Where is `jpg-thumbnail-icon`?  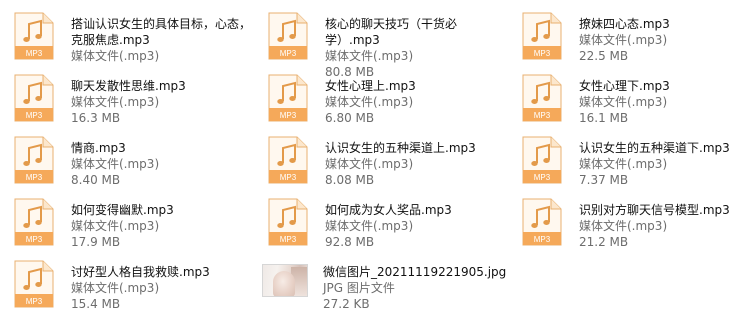 jpg-thumbnail-icon is located at coordinates (285, 286).